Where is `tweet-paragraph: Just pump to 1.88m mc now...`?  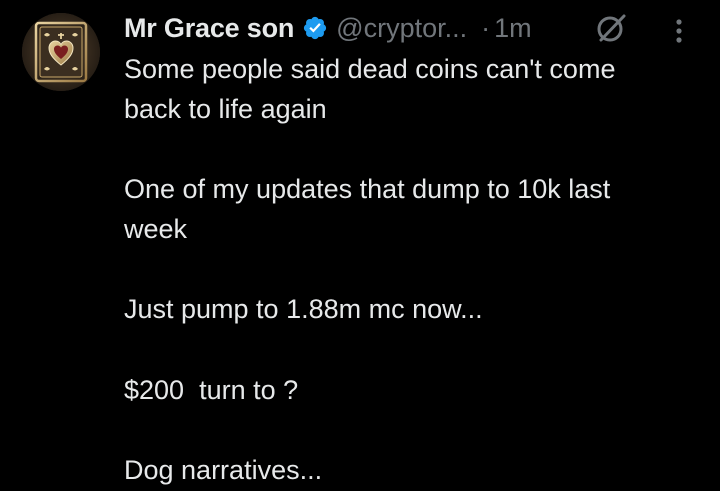
tweet-paragraph: Just pump to 1.88m mc now... is located at coordinates (414, 310).